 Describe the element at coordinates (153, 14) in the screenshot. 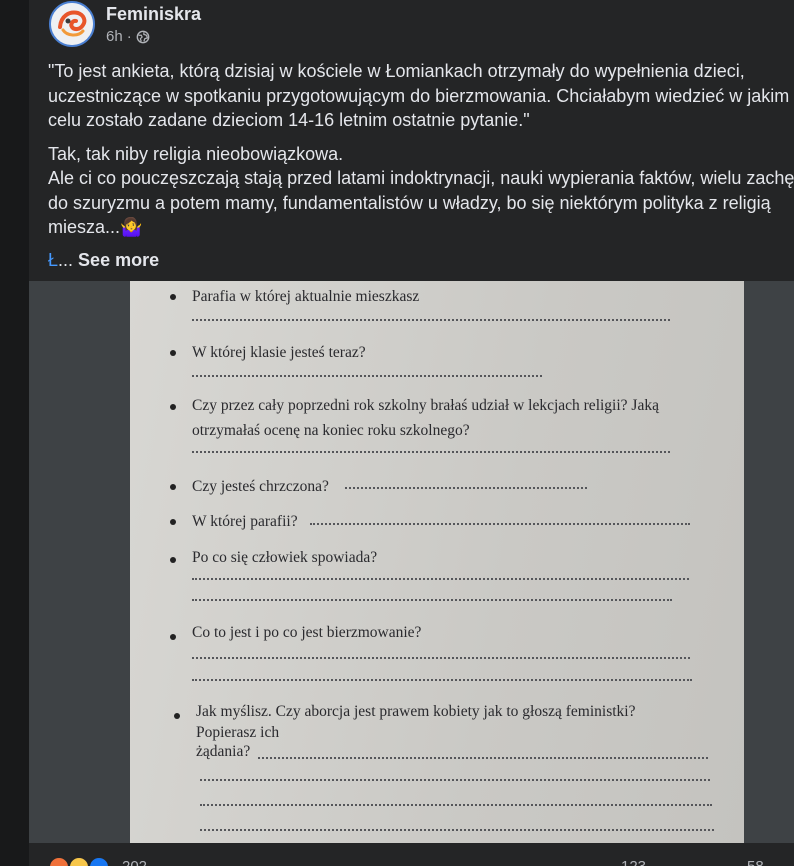

I see `author-name: Feminiskra` at that location.